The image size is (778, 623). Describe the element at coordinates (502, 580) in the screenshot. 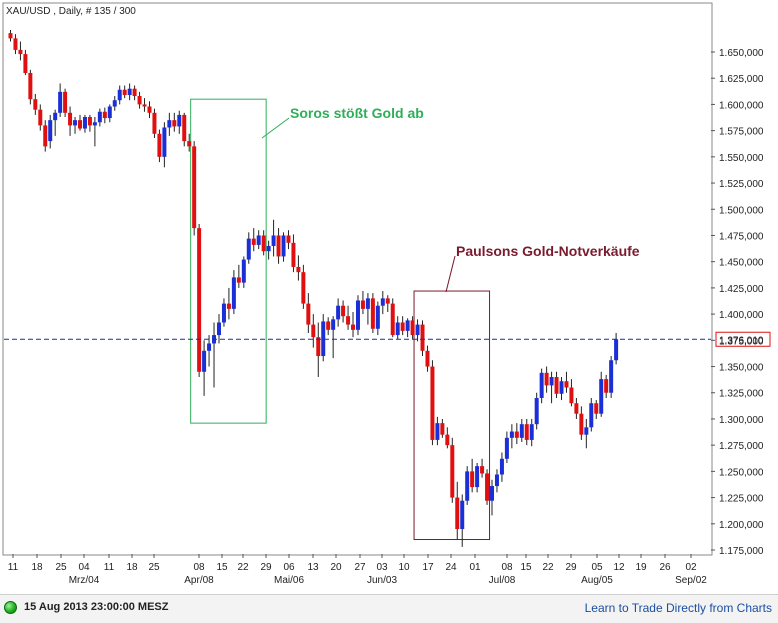

I see `x-month-label: Jul/08` at that location.